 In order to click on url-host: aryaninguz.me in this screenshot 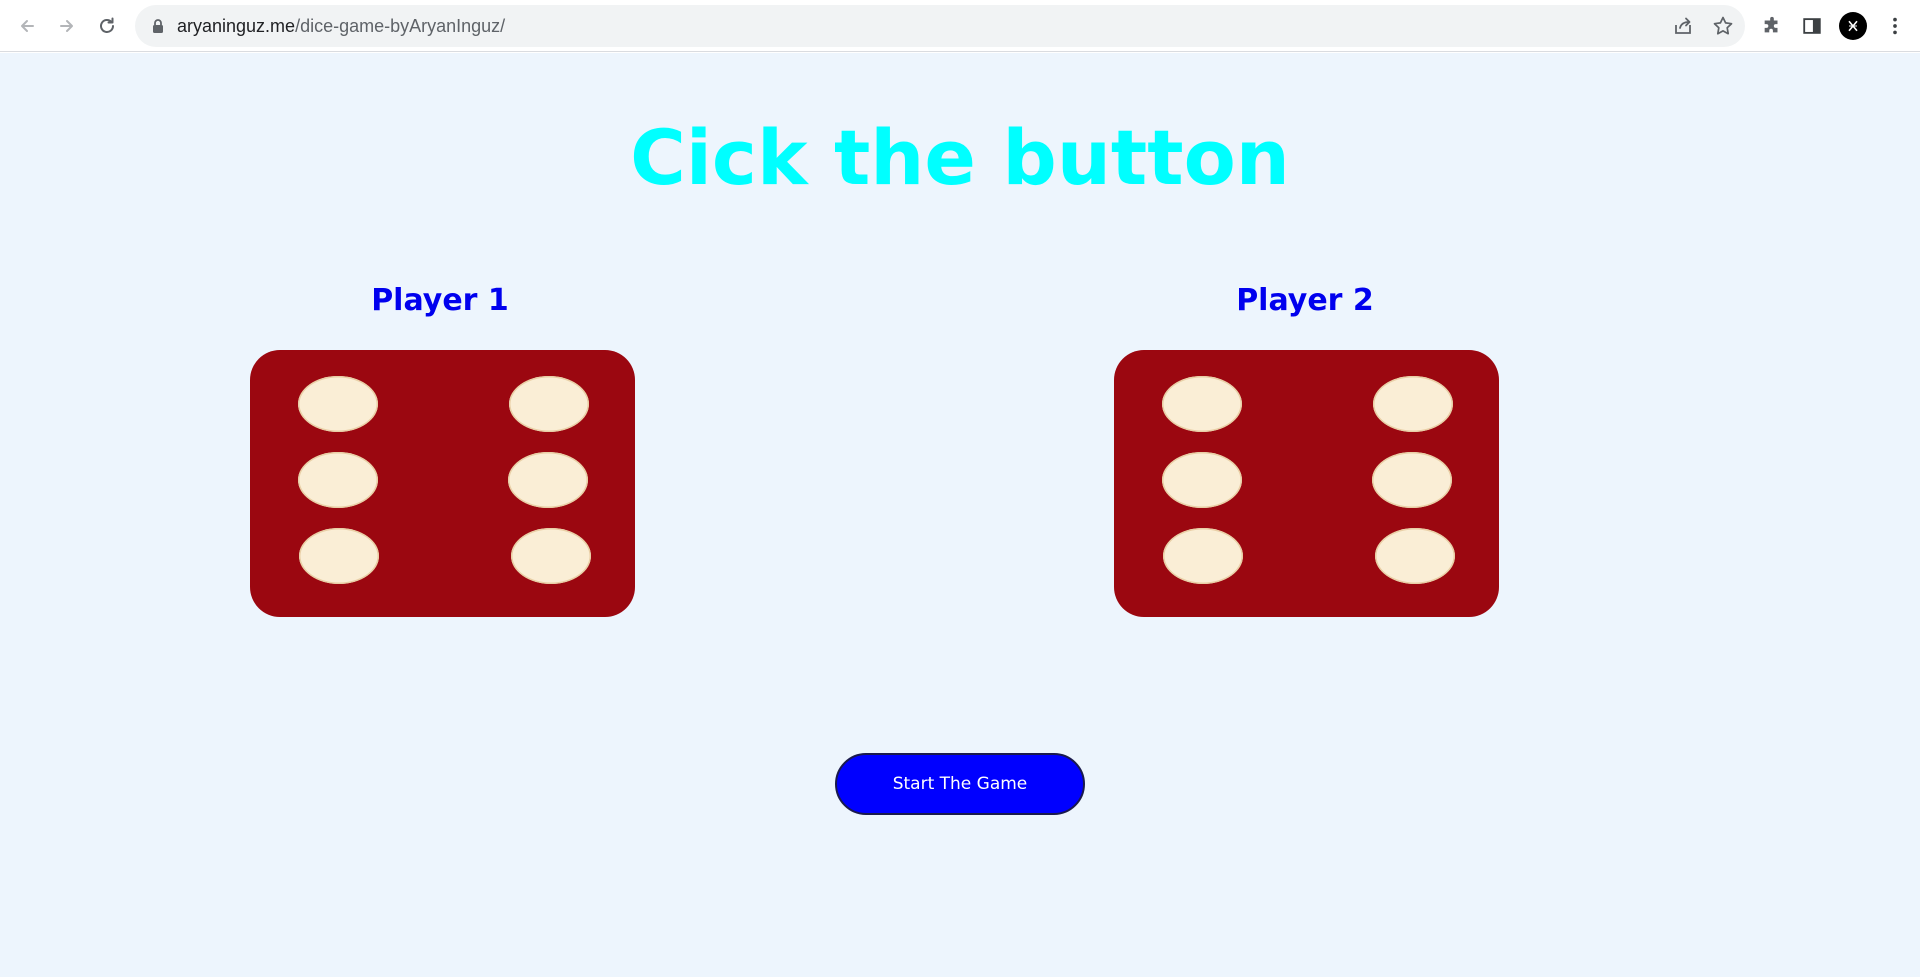, I will do `click(236, 26)`.